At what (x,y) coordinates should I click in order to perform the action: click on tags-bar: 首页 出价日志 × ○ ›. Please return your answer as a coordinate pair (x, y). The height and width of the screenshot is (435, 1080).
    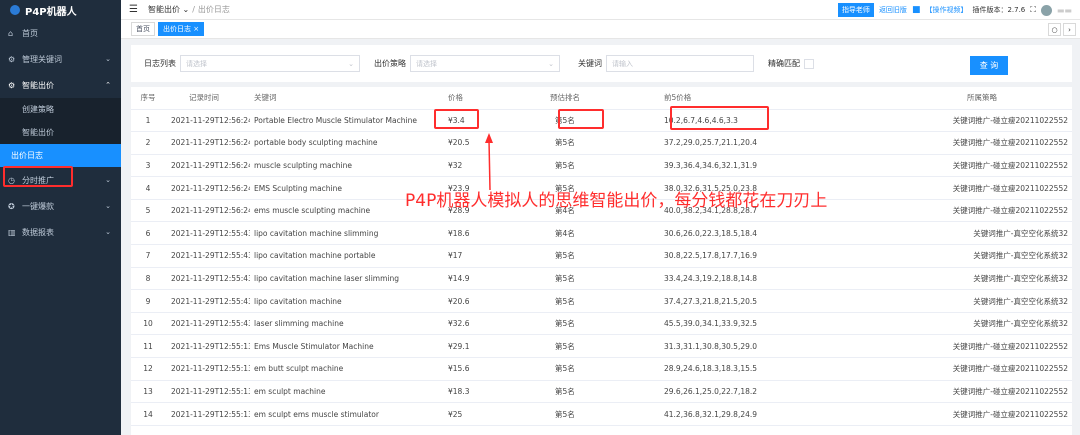
    Looking at the image, I should click on (600, 29).